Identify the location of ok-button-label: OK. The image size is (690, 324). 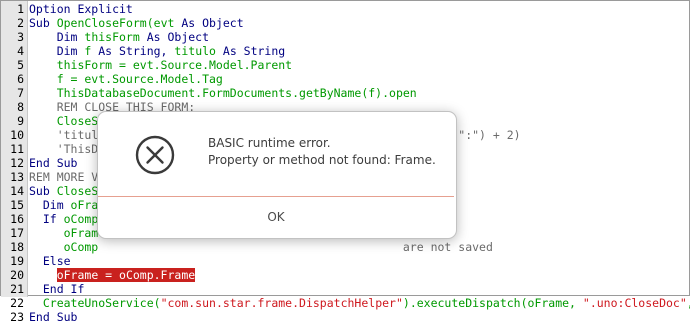
(276, 217).